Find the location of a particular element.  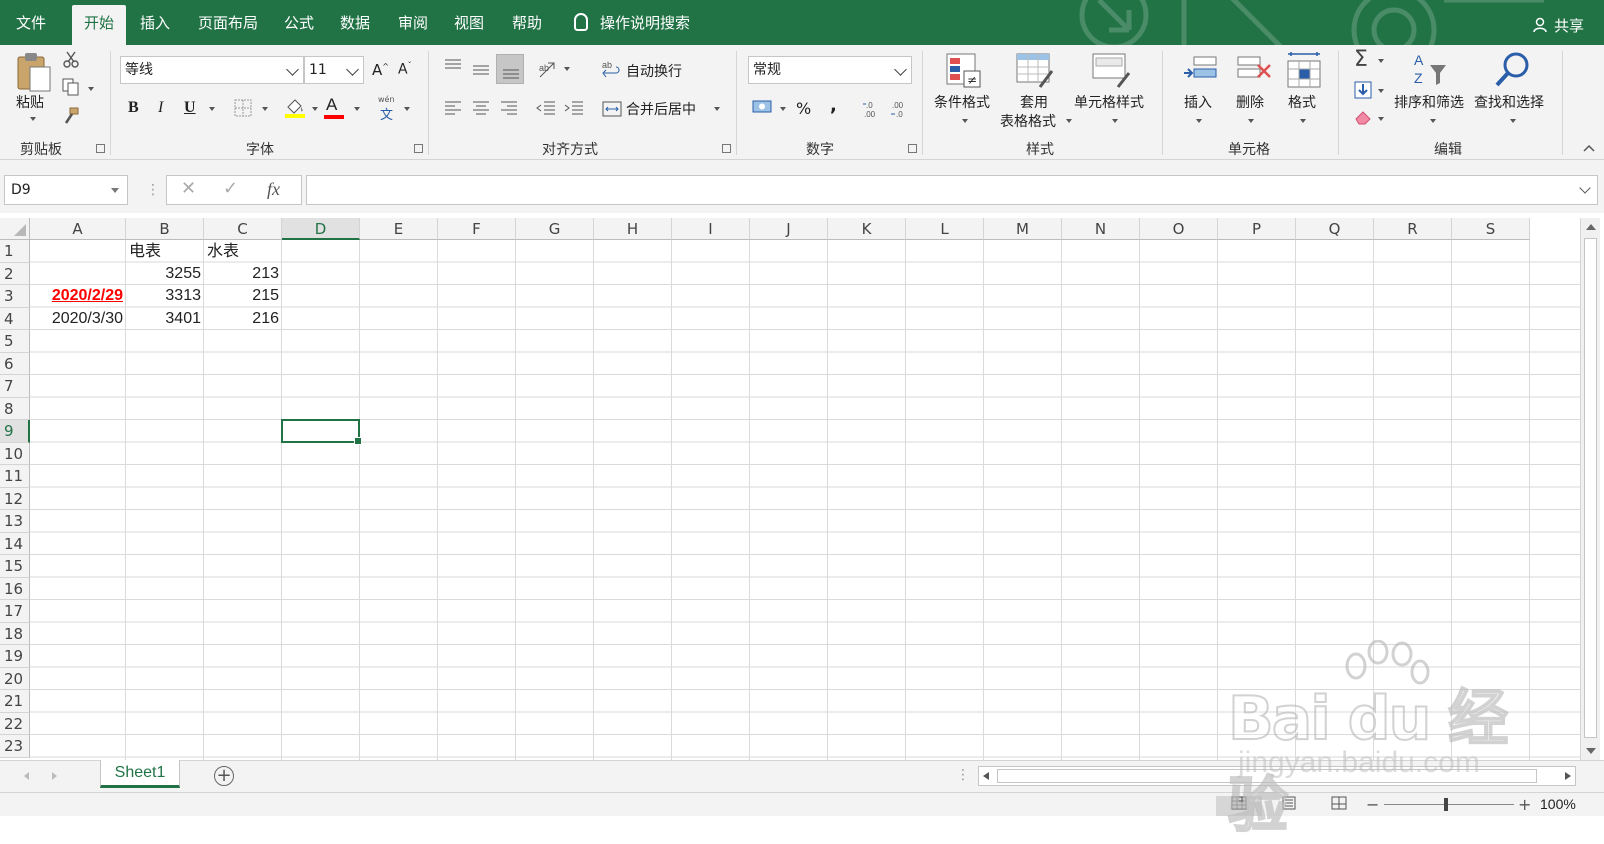

paste-dropdown-icon is located at coordinates (33, 119).